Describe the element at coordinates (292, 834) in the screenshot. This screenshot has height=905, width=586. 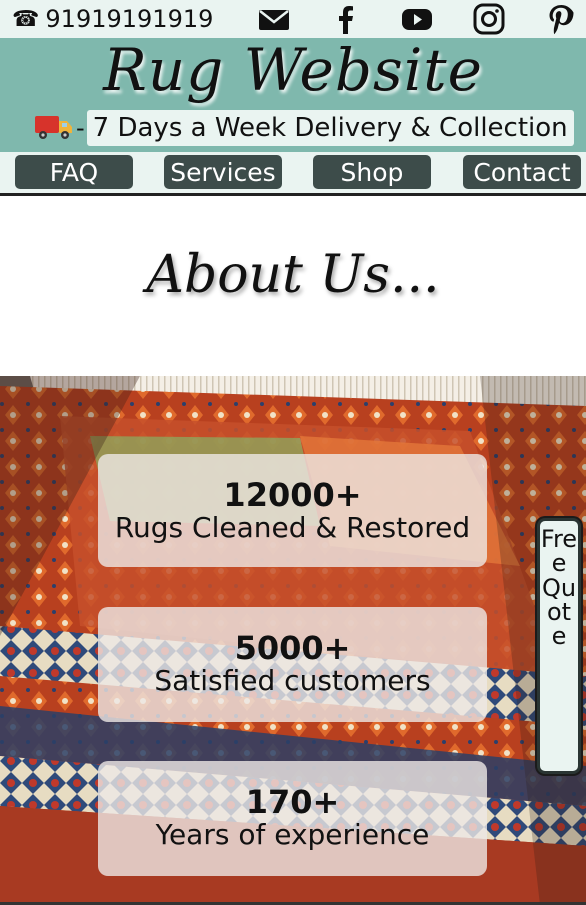
I see `stat-label: Years of experience` at that location.